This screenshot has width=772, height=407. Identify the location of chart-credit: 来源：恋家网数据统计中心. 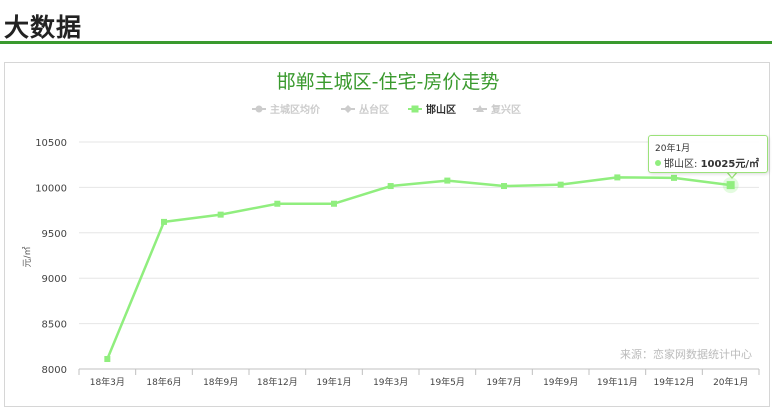
(686, 354).